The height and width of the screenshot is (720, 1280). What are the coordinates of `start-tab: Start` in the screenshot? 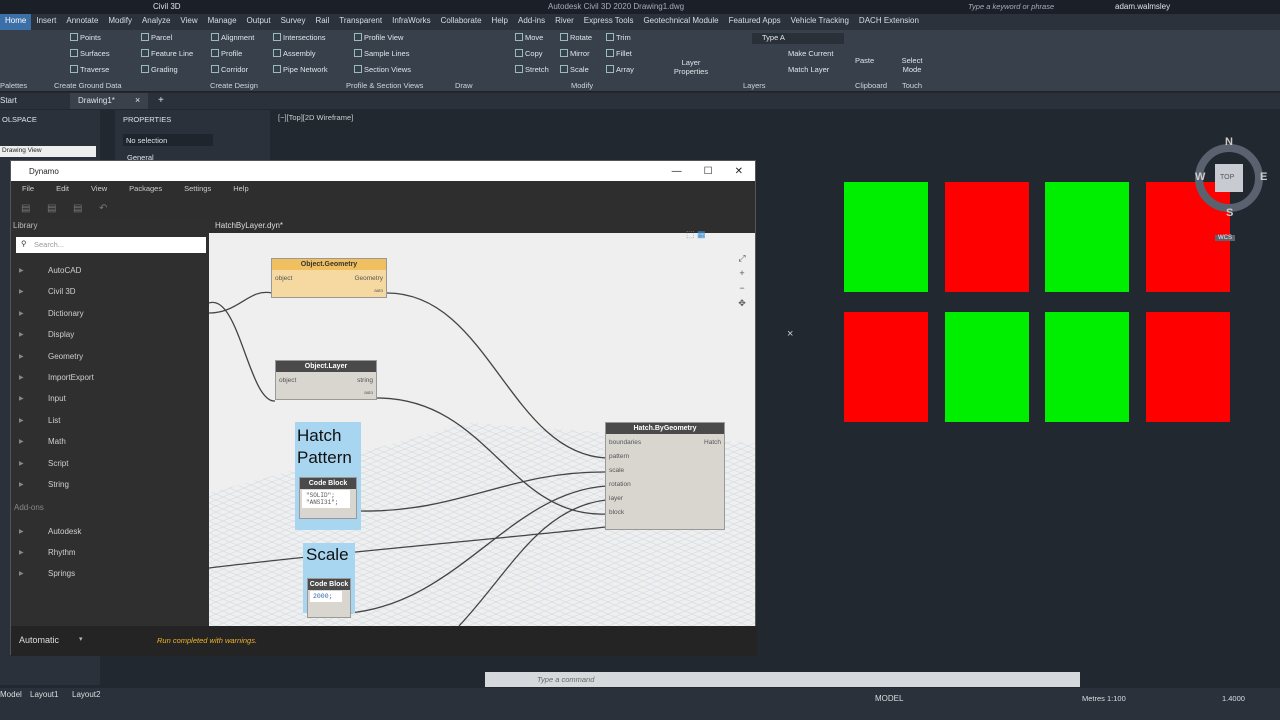 It's located at (8, 100).